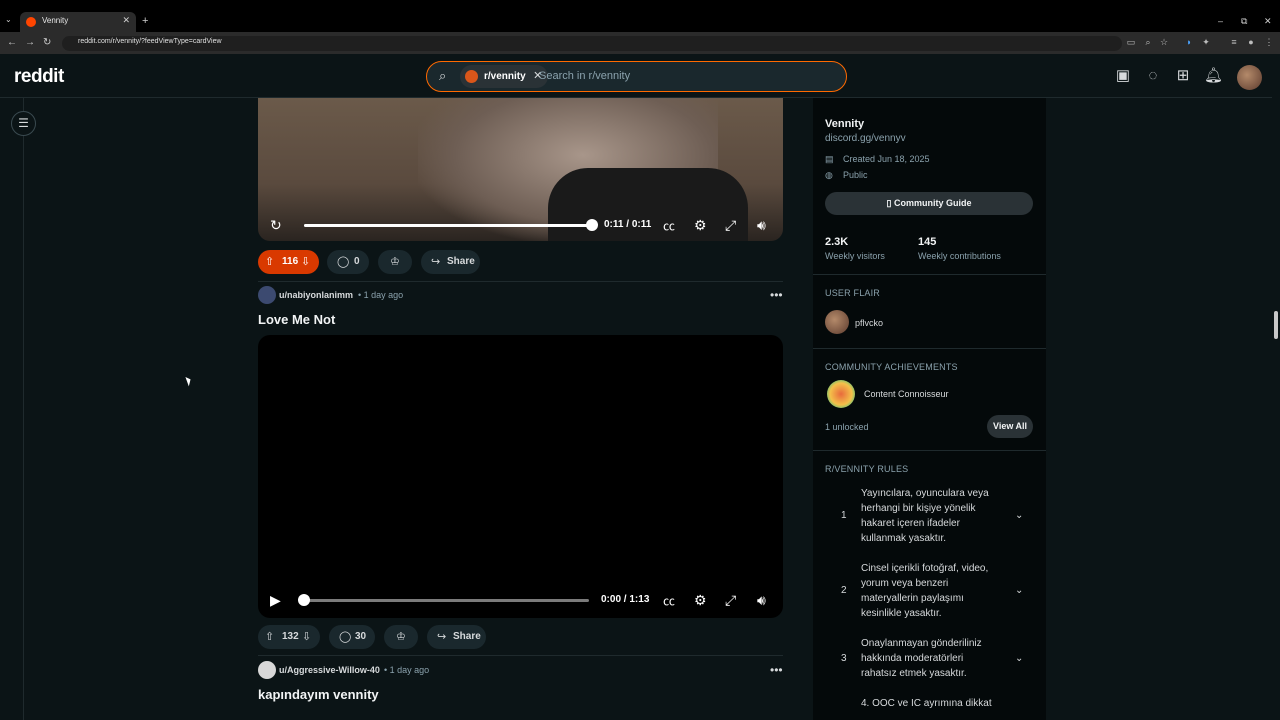 This screenshot has width=1280, height=720. What do you see at coordinates (1220, 21) in the screenshot?
I see `minimize-button: –` at bounding box center [1220, 21].